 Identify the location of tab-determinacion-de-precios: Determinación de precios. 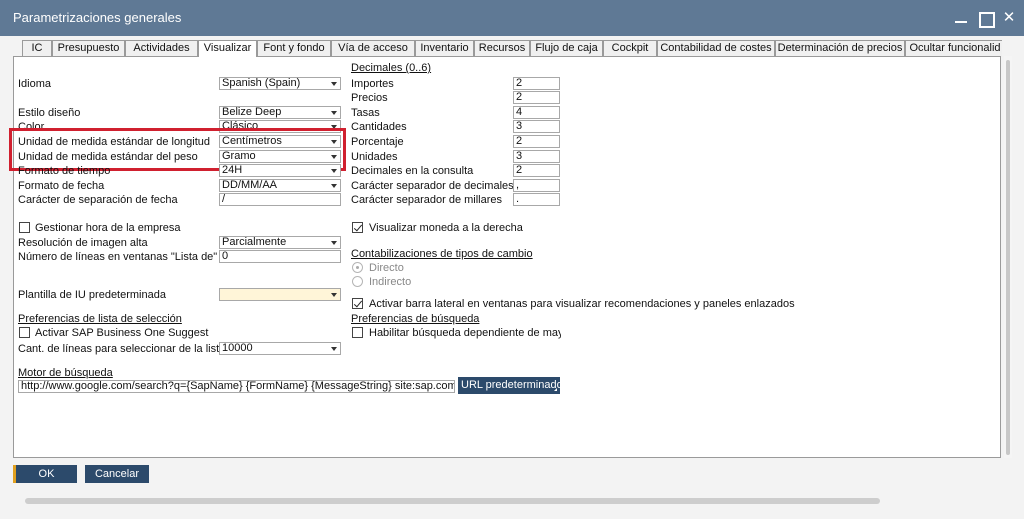
(840, 48).